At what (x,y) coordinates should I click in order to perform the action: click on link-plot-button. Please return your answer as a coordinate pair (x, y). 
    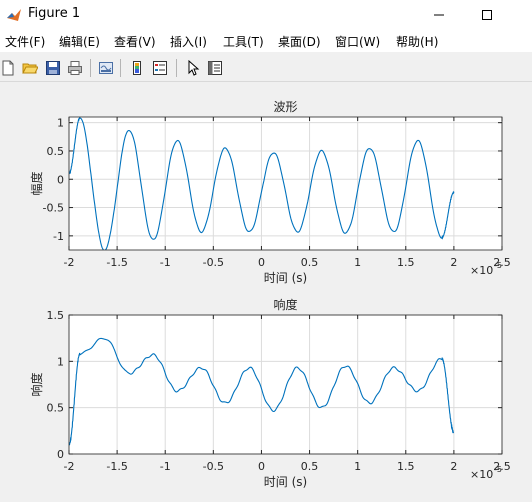
    Looking at the image, I should click on (106, 68).